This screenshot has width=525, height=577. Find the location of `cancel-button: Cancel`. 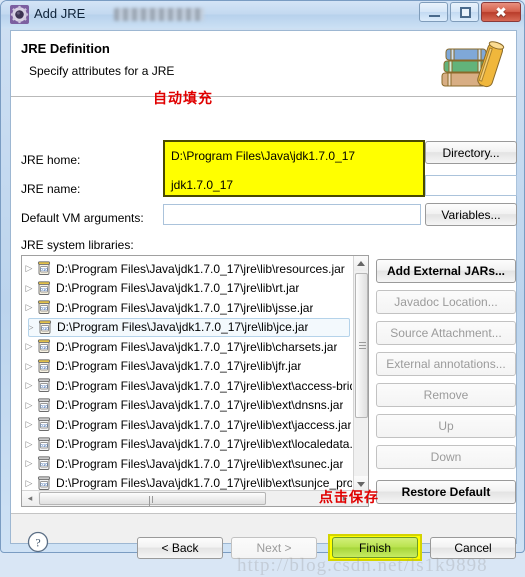

cancel-button: Cancel is located at coordinates (473, 548).